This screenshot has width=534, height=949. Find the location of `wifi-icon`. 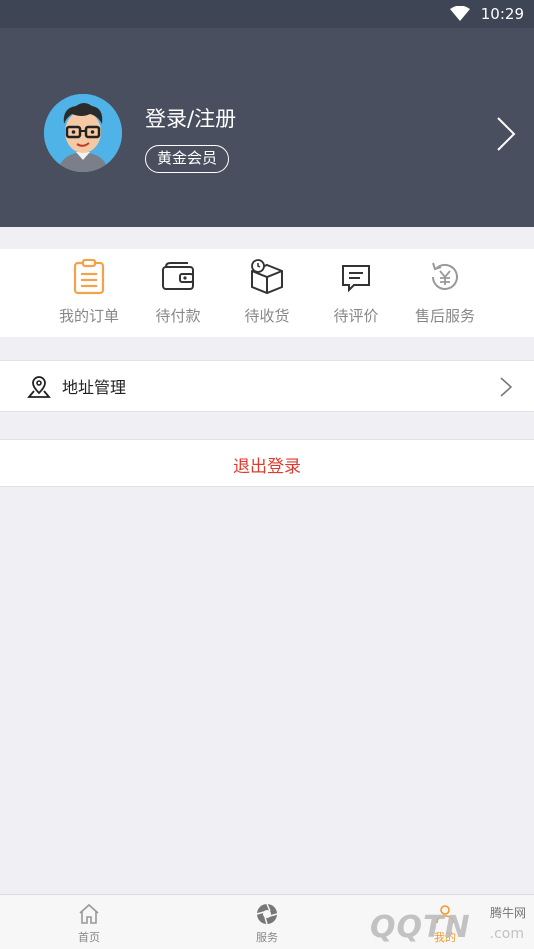

wifi-icon is located at coordinates (460, 13).